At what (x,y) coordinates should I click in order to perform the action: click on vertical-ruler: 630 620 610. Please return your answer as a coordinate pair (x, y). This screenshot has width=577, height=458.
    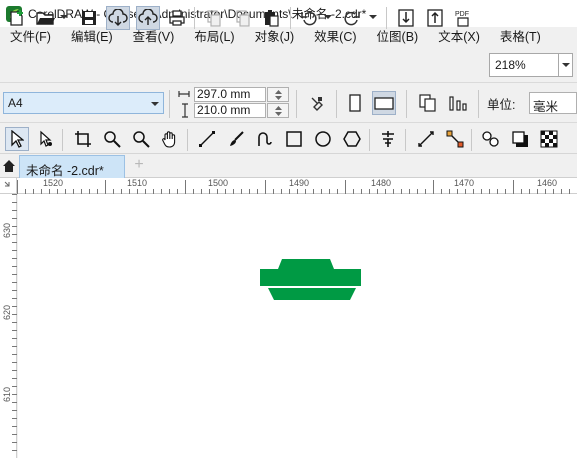
    Looking at the image, I should click on (8, 326).